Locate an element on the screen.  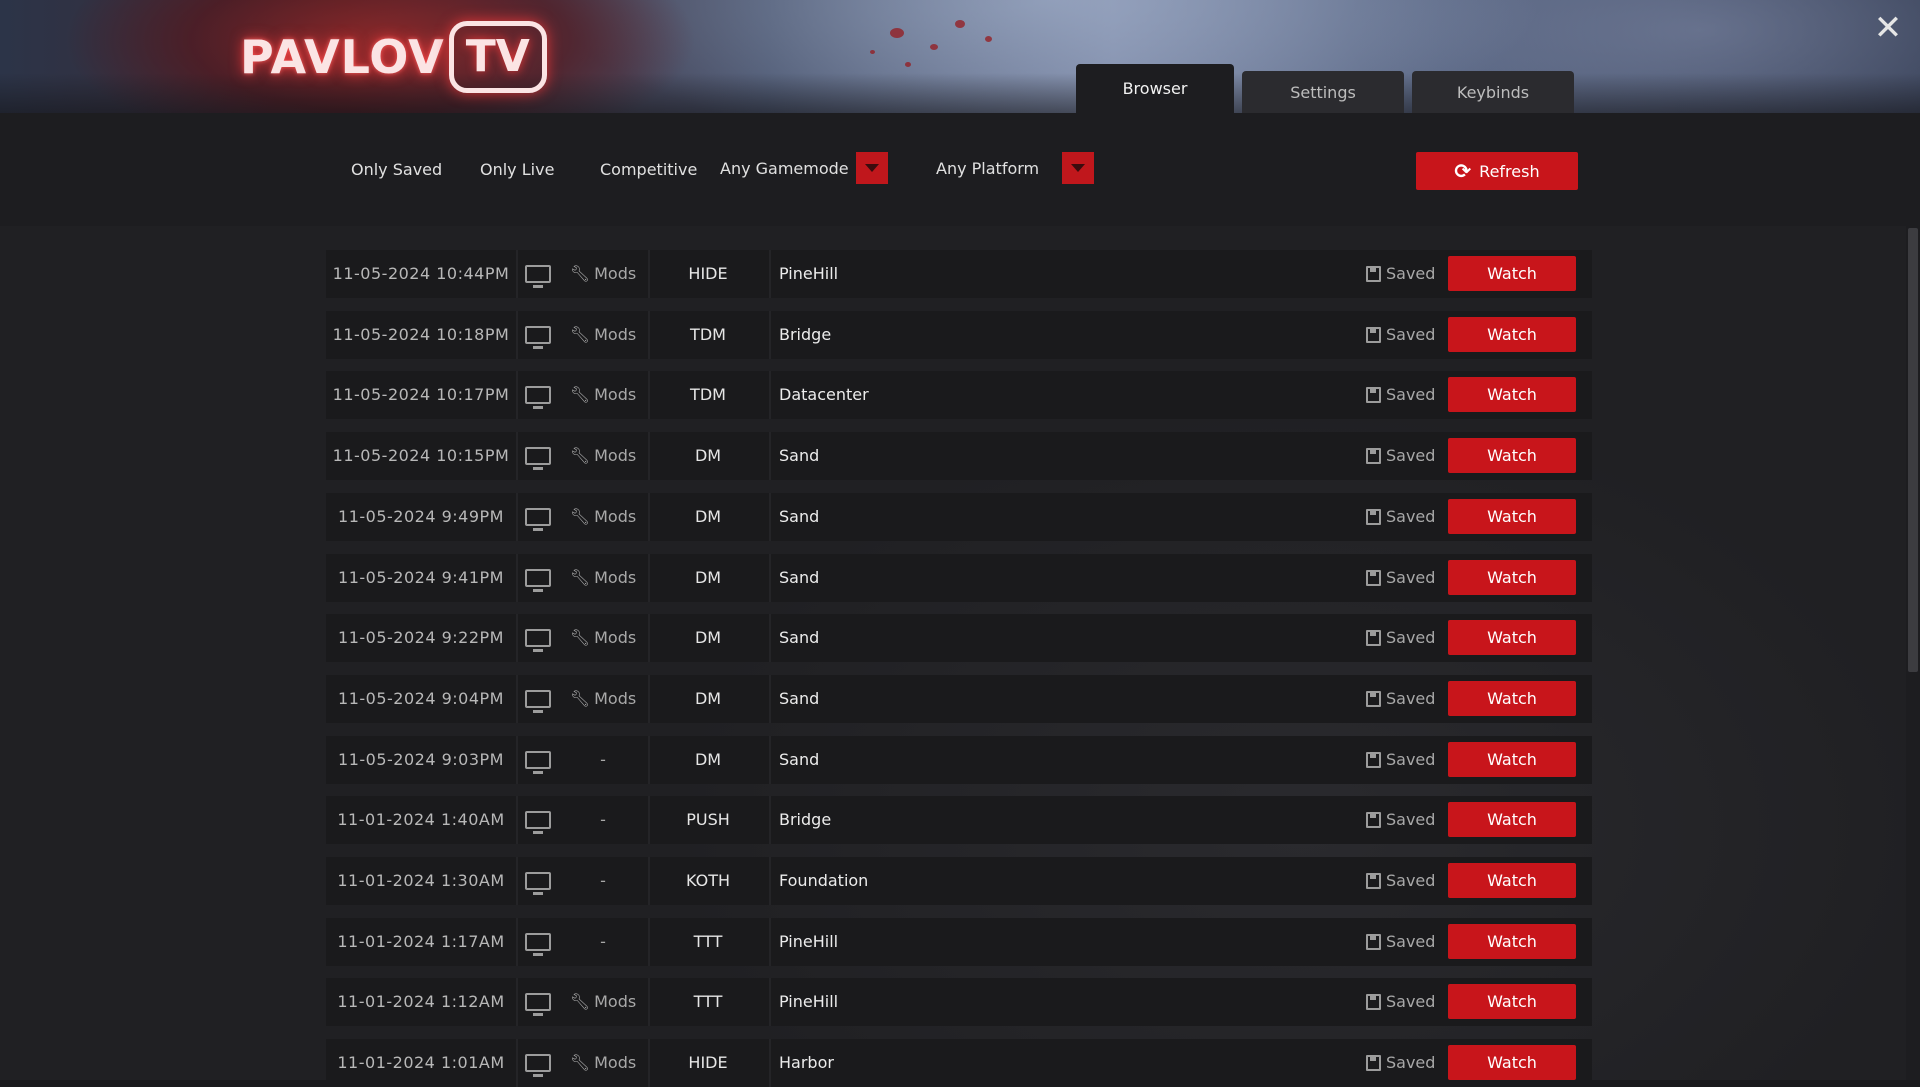
replay-date: 11-05-2024 9:04PM is located at coordinates (421, 699).